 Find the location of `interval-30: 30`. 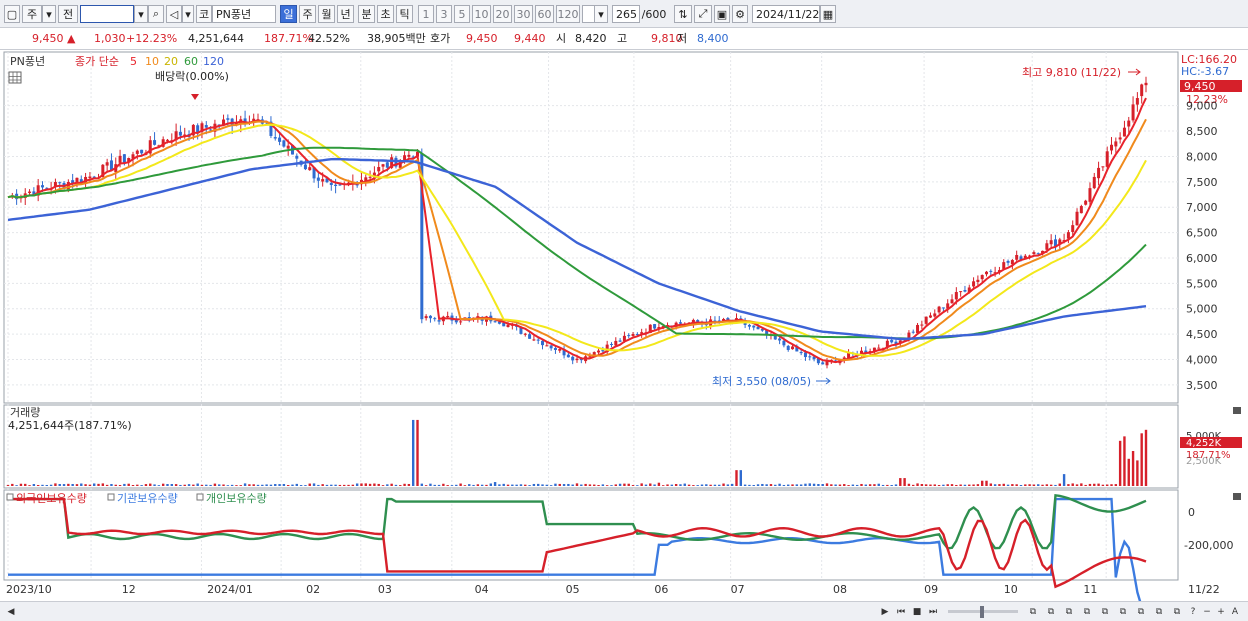

interval-30: 30 is located at coordinates (523, 14).